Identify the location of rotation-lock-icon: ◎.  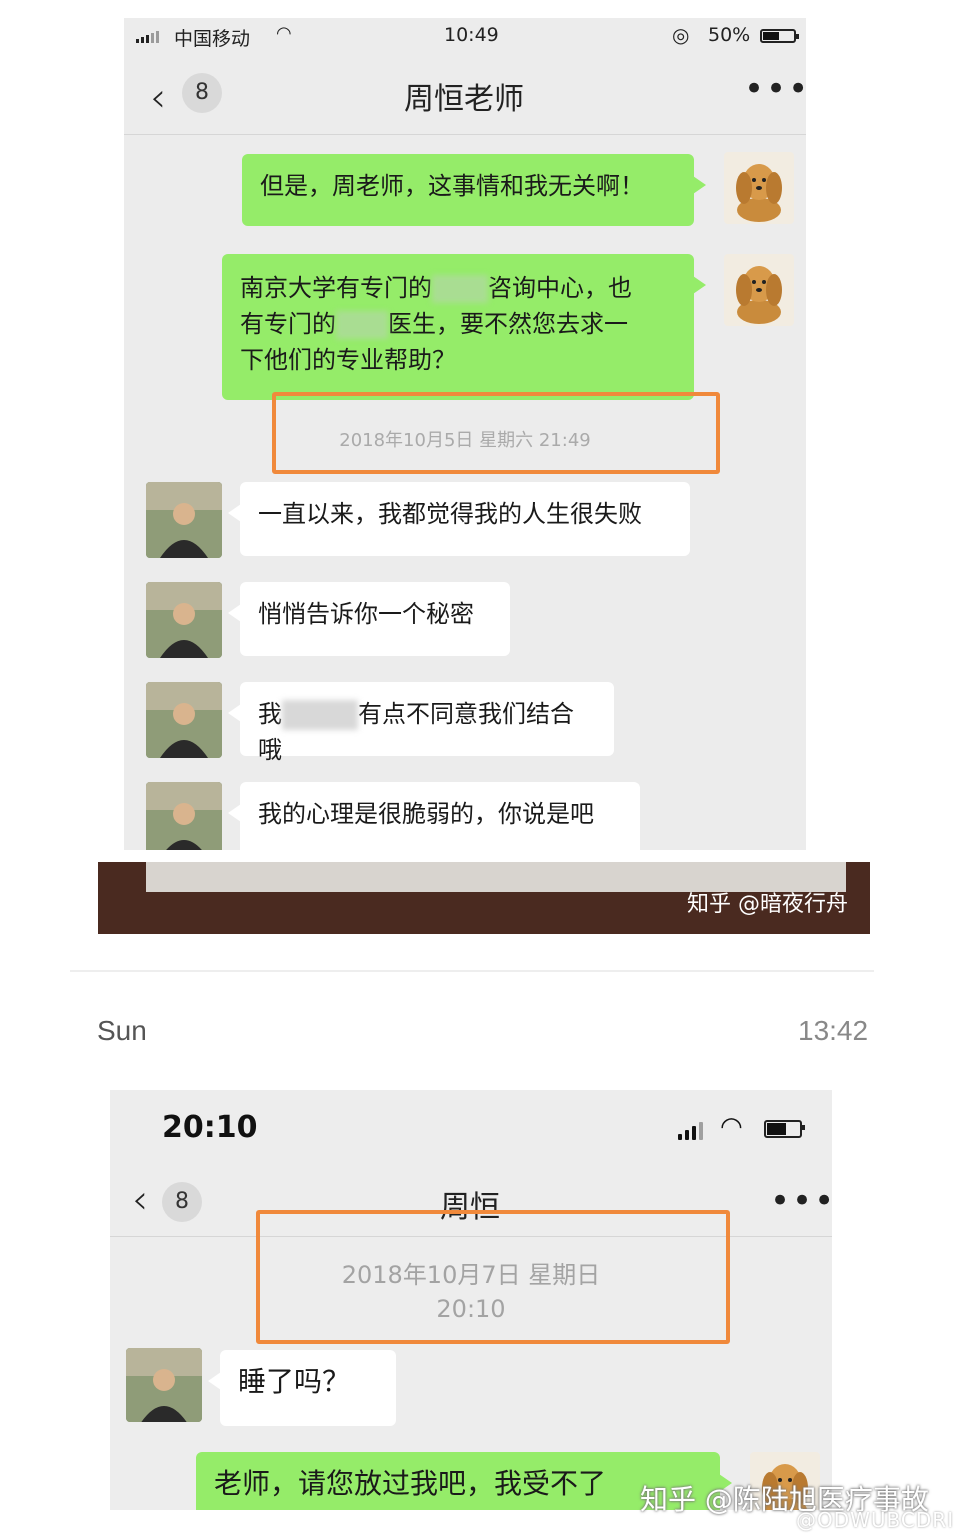
(681, 35).